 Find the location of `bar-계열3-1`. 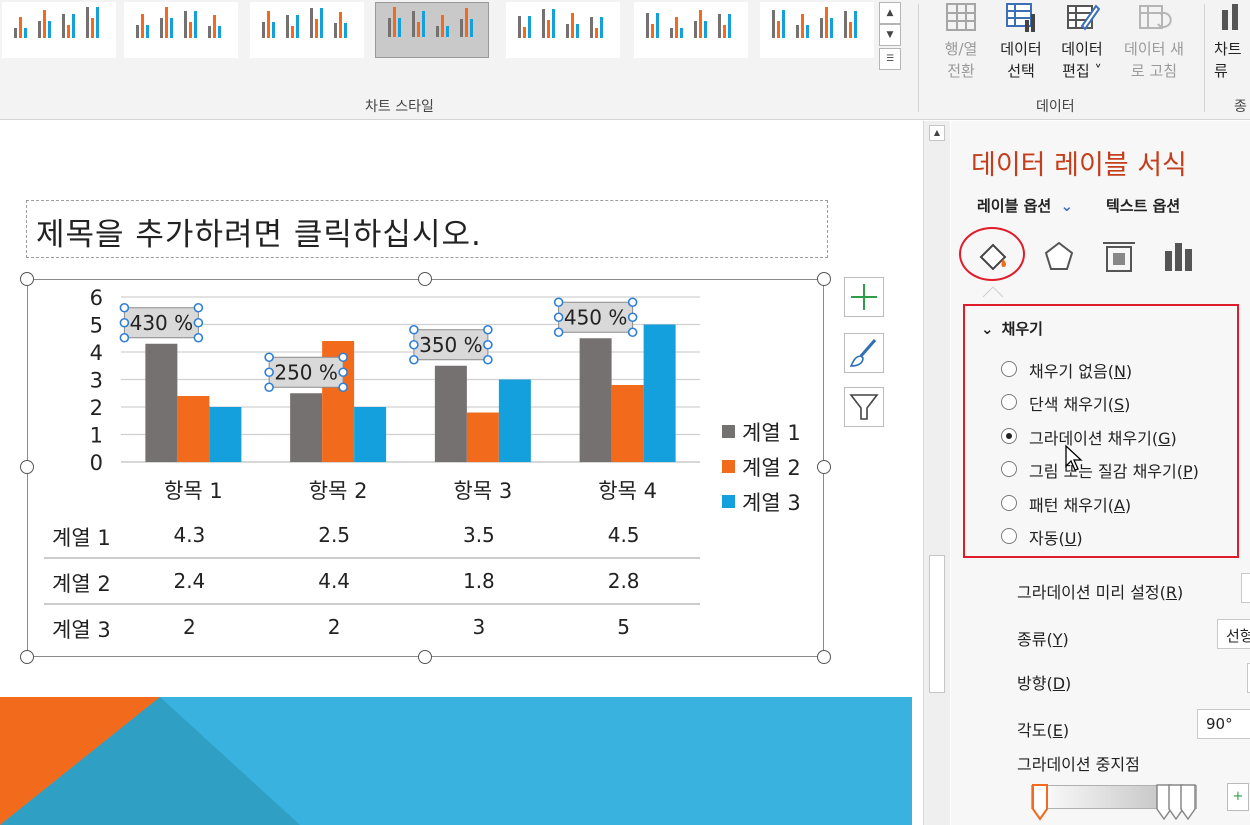

bar-계열3-1 is located at coordinates (225, 434).